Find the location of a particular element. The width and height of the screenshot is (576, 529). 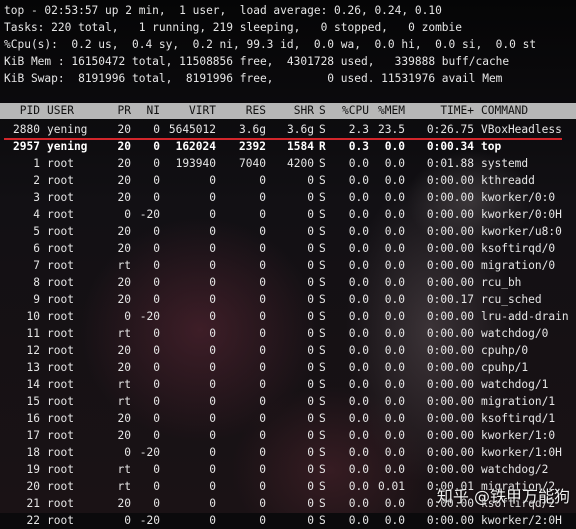

cell-pid: 11 is located at coordinates (33, 333).